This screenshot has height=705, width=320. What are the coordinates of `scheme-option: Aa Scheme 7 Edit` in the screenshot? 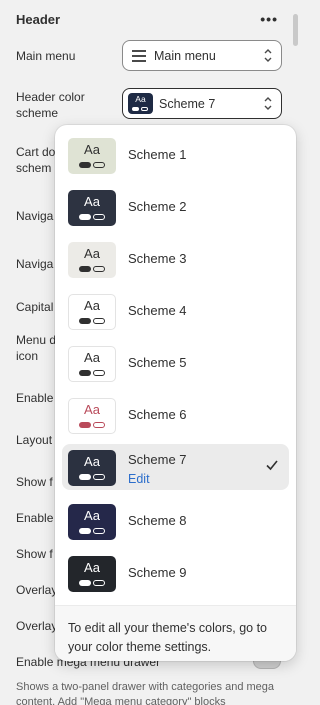 It's located at (175, 467).